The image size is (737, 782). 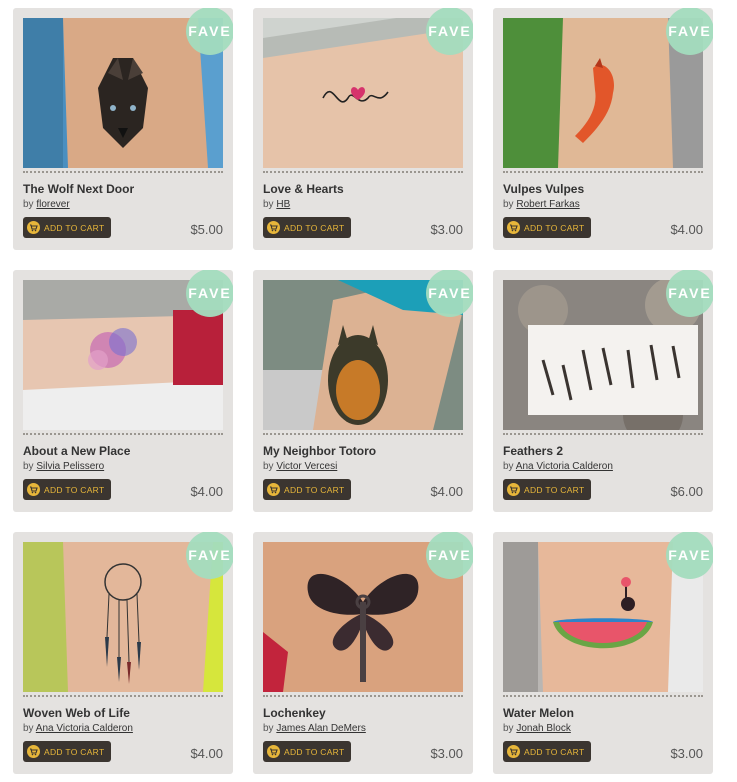 I want to click on product-byline: by James Alan DeMers, so click(x=314, y=728).